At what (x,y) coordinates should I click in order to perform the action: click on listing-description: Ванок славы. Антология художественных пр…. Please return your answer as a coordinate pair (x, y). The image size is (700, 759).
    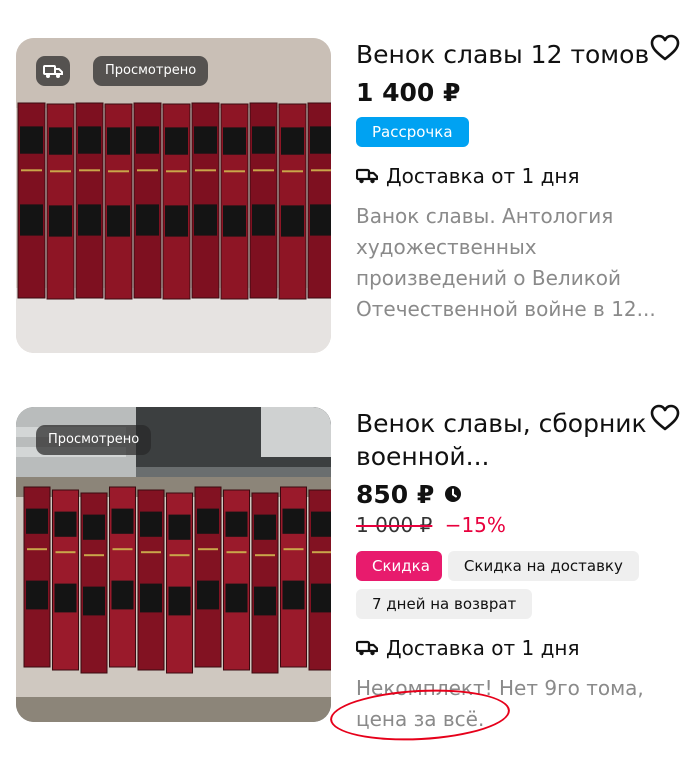
    Looking at the image, I should click on (506, 262).